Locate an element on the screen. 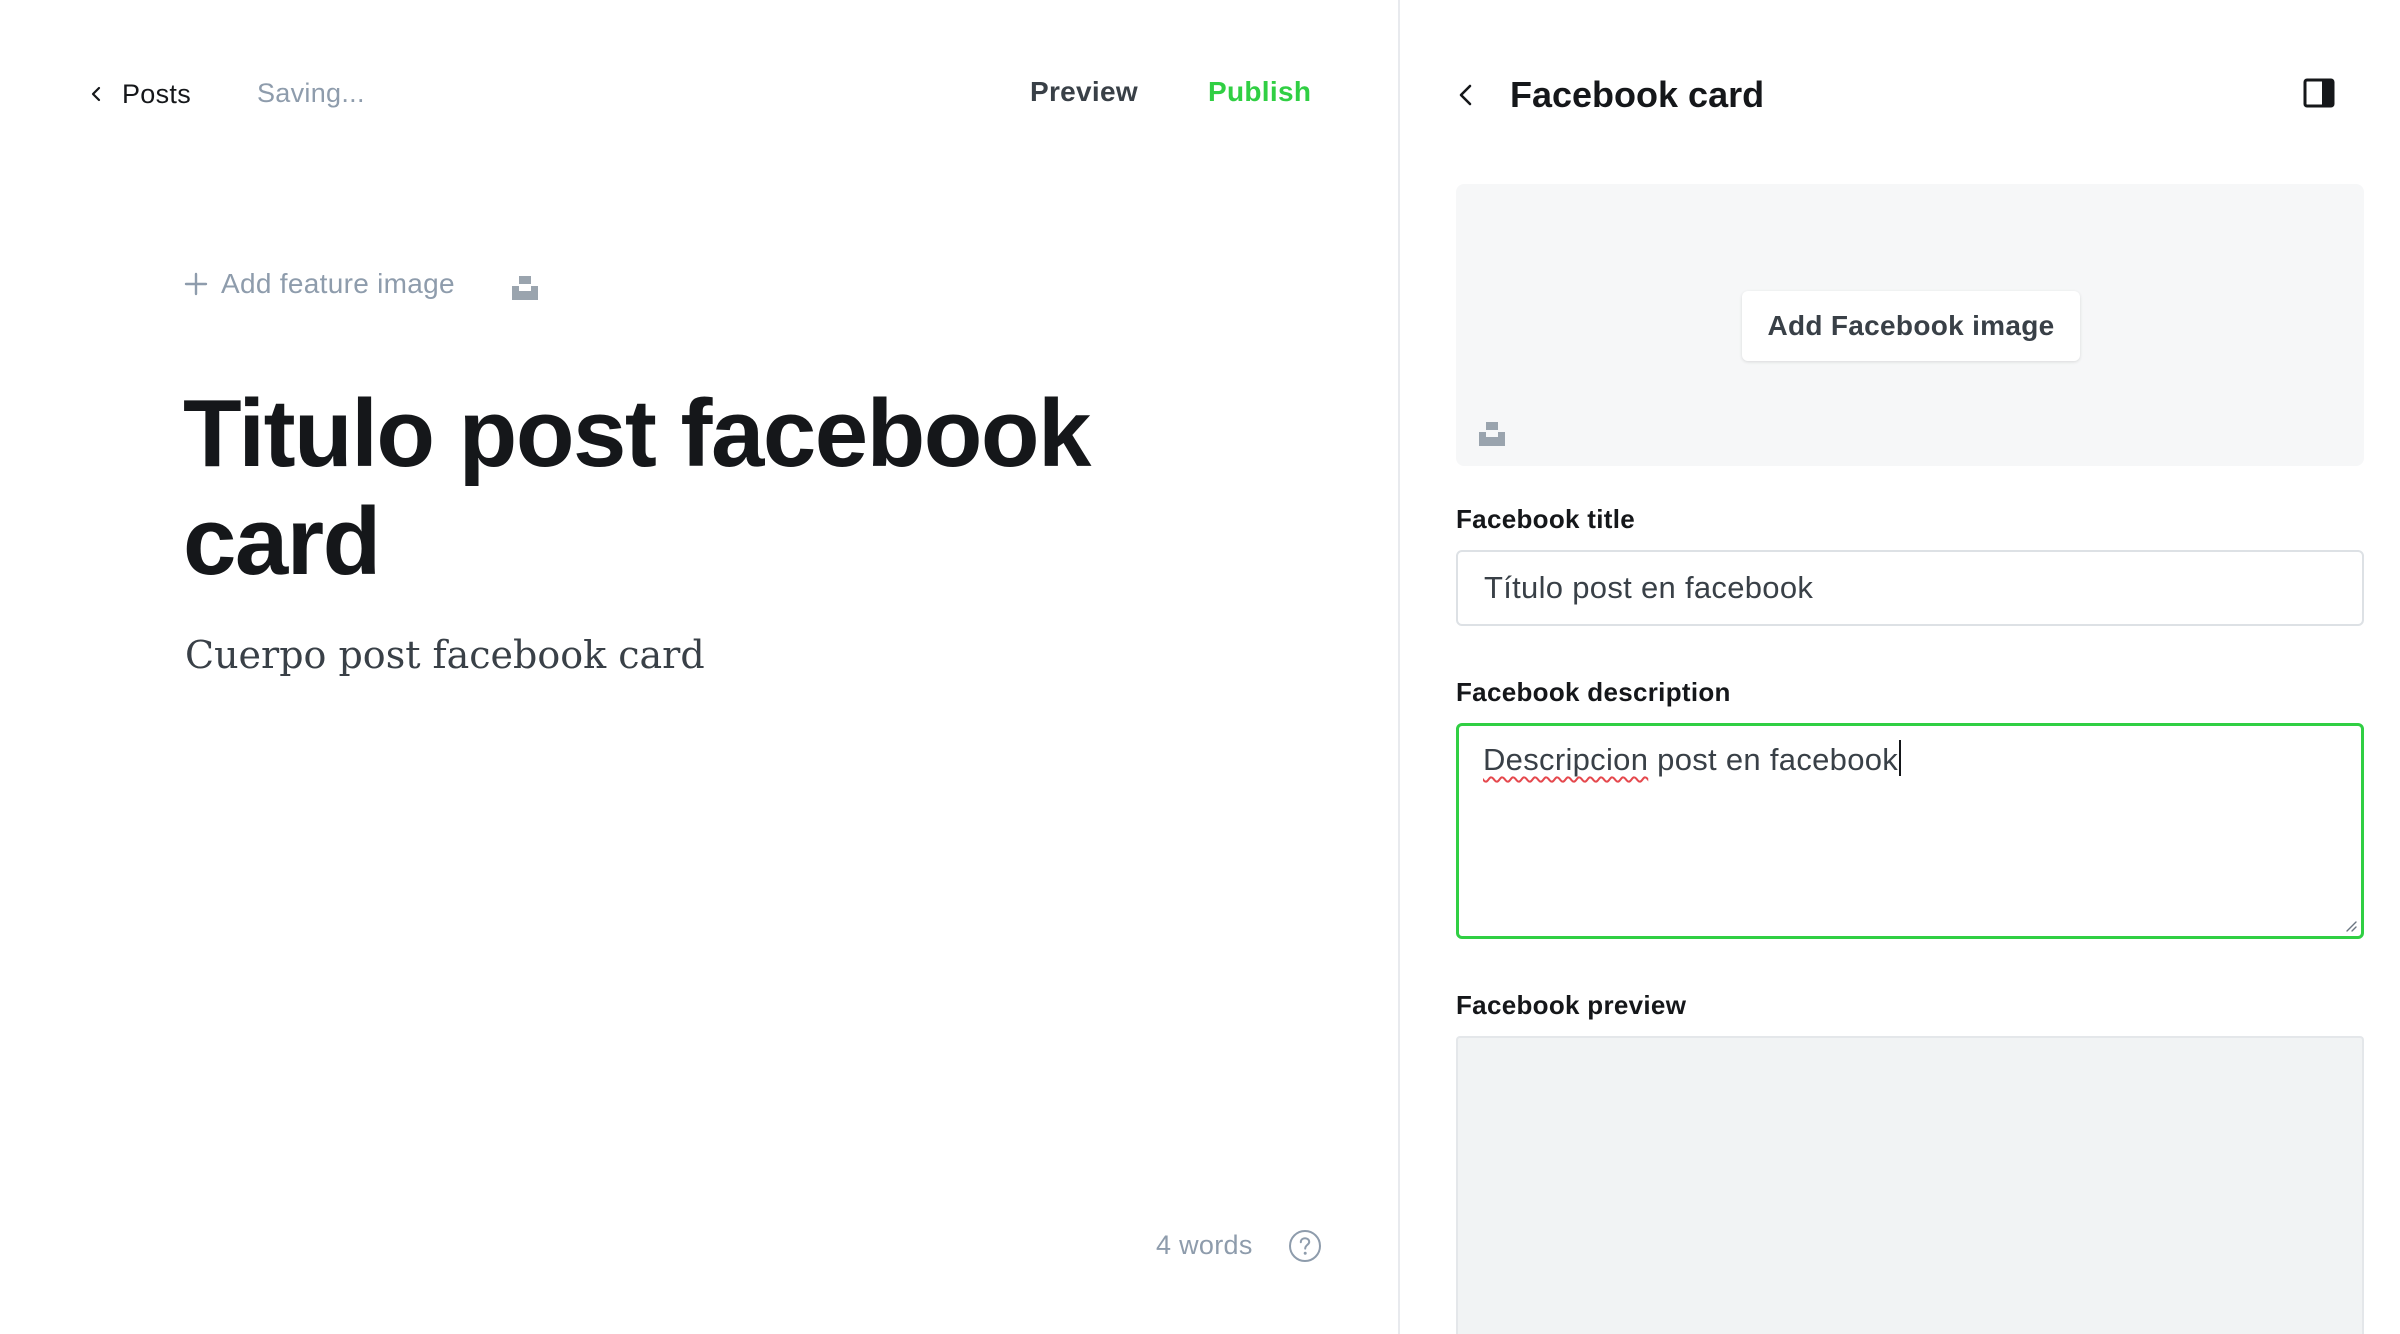 This screenshot has width=2400, height=1334. facebook-preview-label: Facebook preview is located at coordinates (1571, 1005).